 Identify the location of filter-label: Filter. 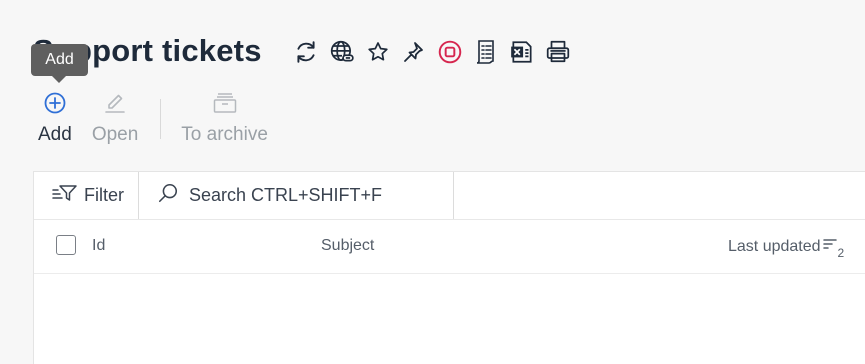
(104, 195).